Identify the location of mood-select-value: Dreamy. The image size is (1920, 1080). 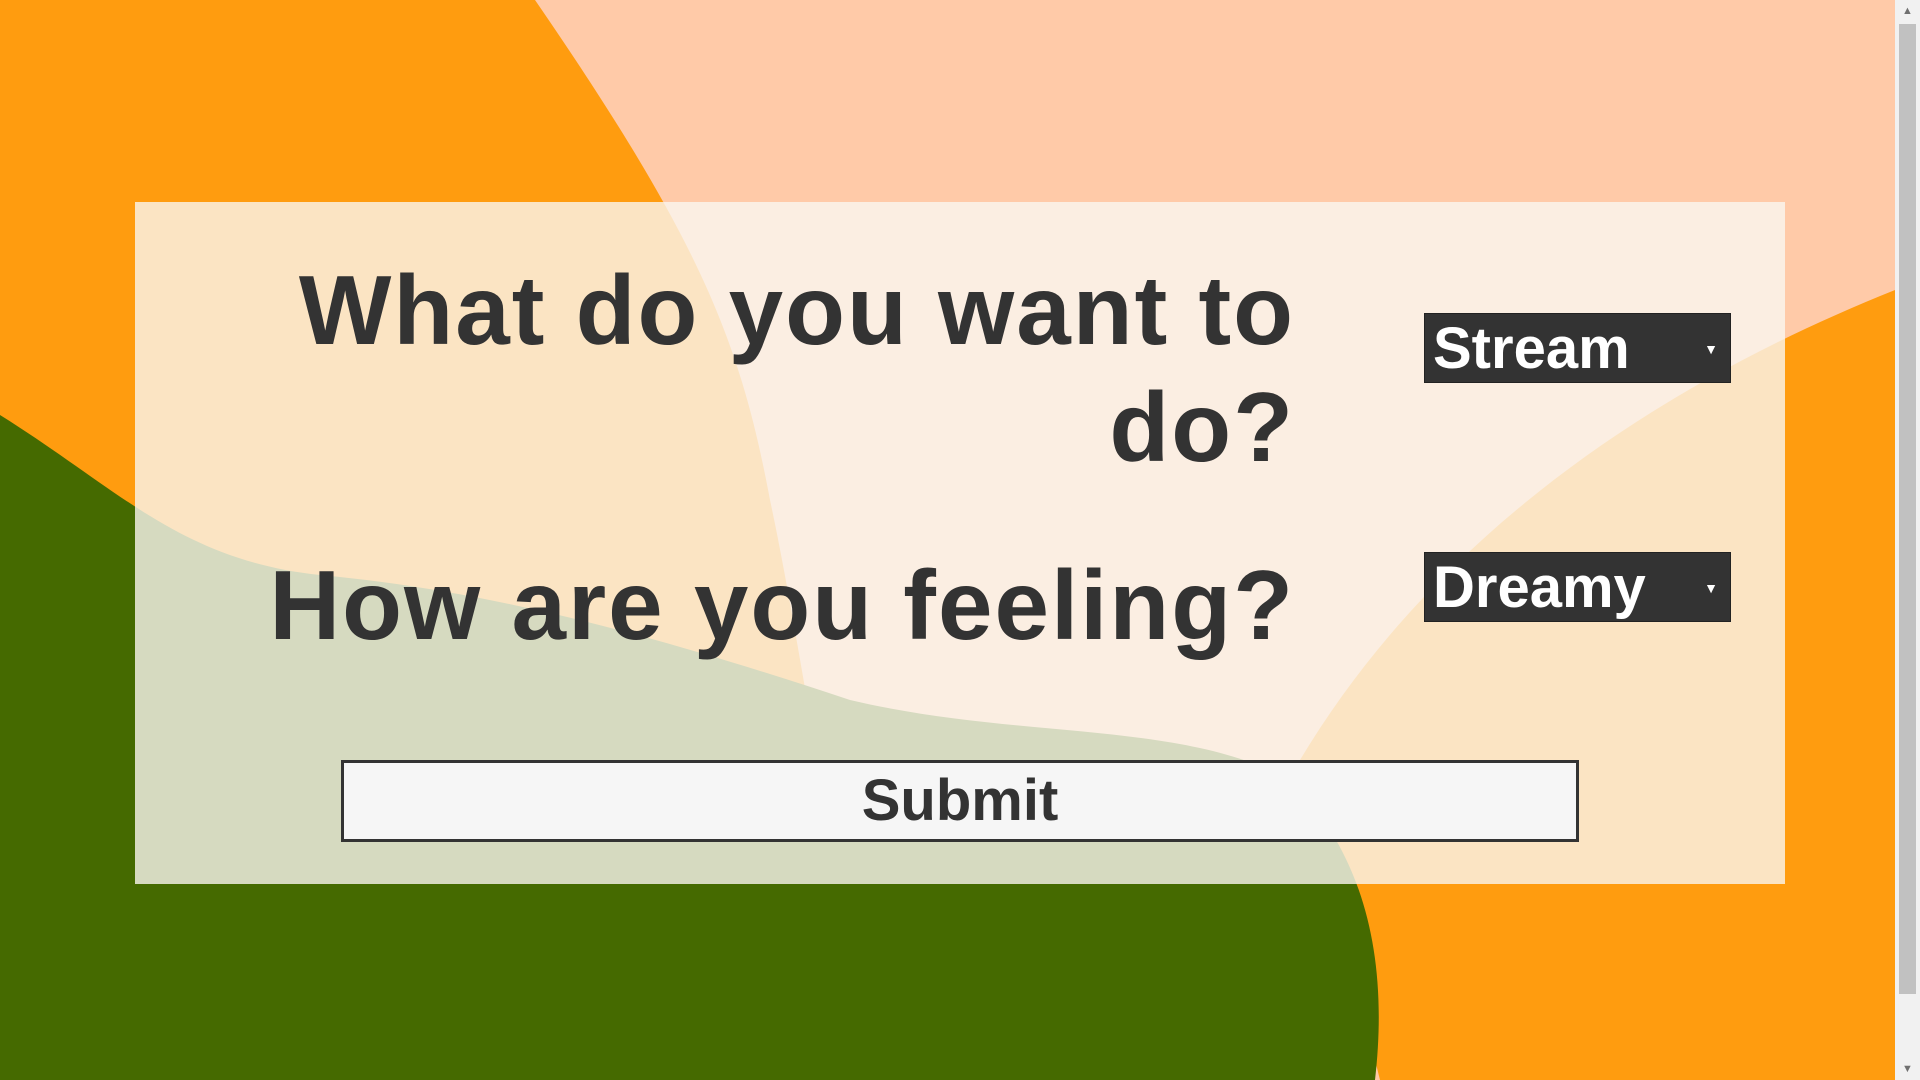
(1539, 587).